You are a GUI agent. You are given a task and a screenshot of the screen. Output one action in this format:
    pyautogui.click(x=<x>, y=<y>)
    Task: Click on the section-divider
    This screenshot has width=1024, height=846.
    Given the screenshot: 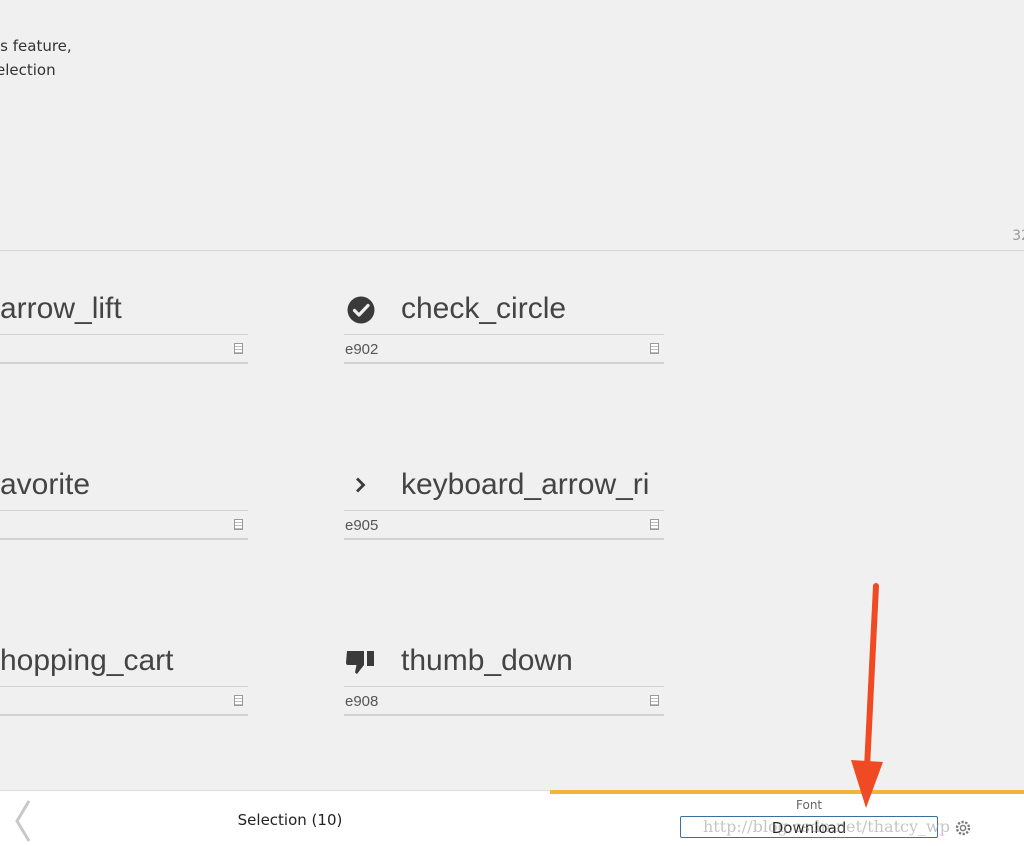 What is the action you would take?
    pyautogui.click(x=512, y=250)
    